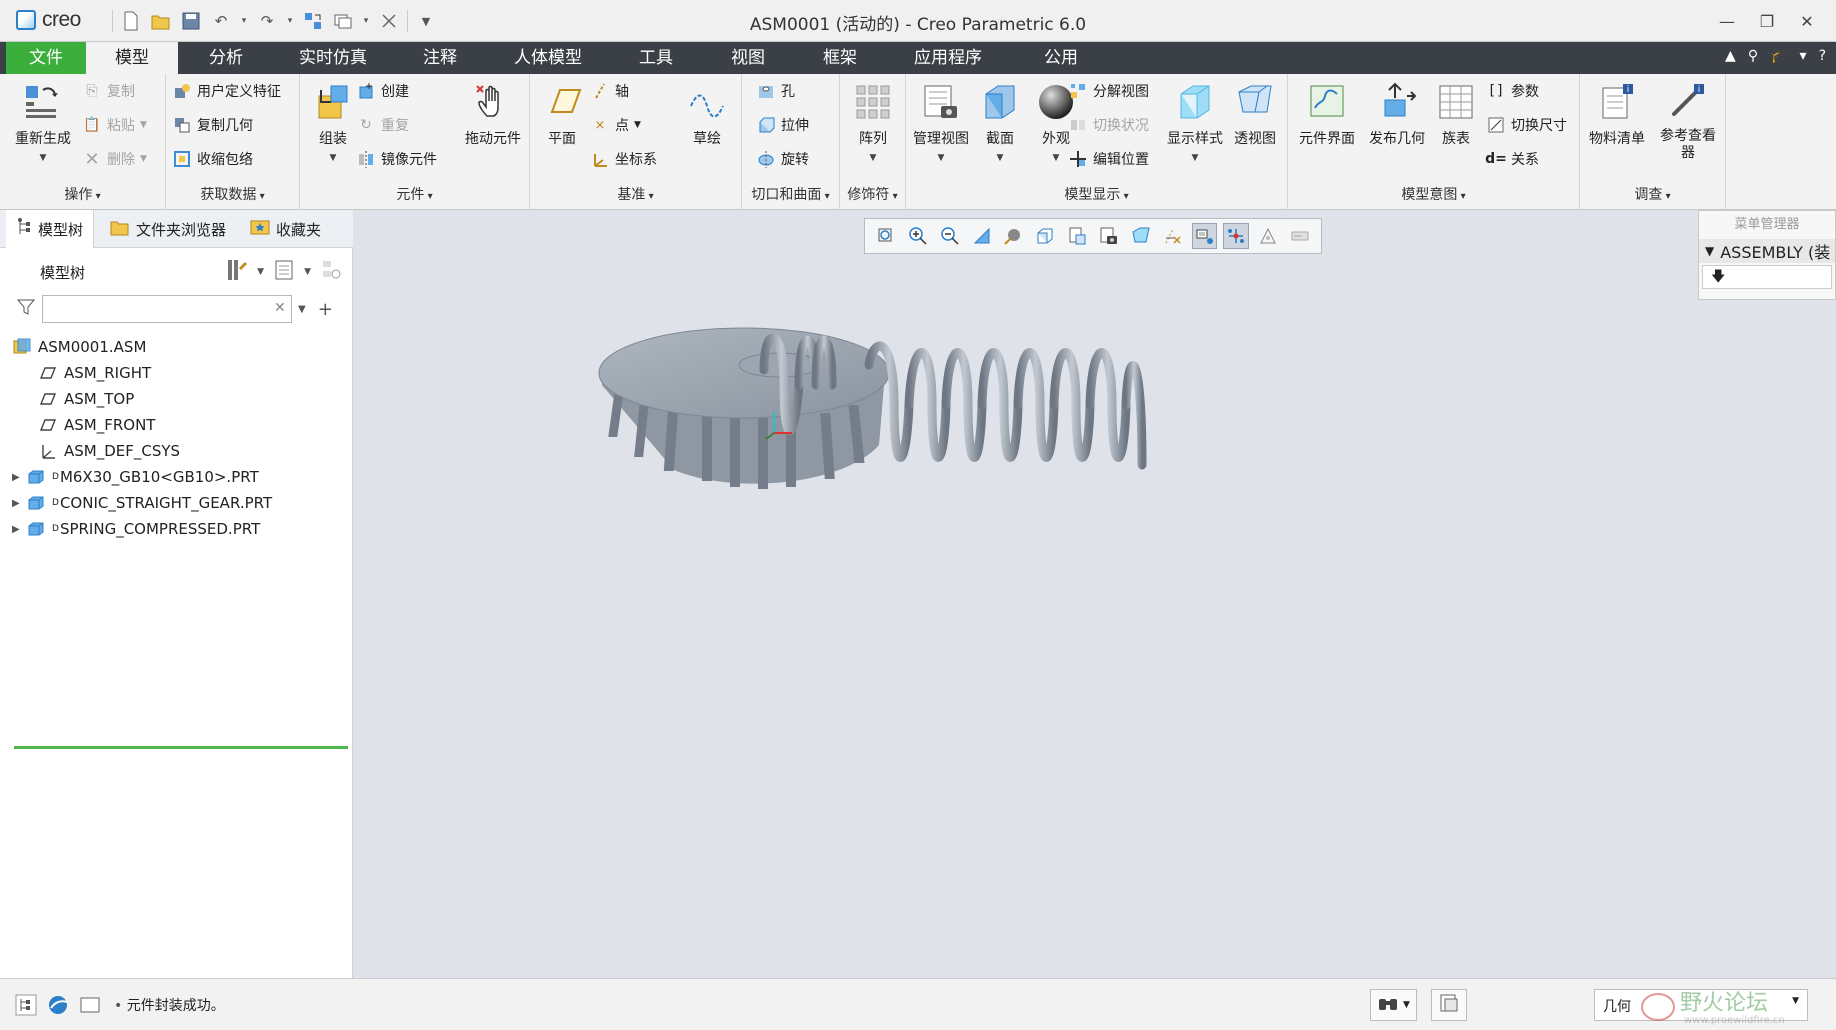 The image size is (1836, 1030). Describe the element at coordinates (1108, 125) in the screenshot. I see `toggle-status-button: 切换状况` at that location.